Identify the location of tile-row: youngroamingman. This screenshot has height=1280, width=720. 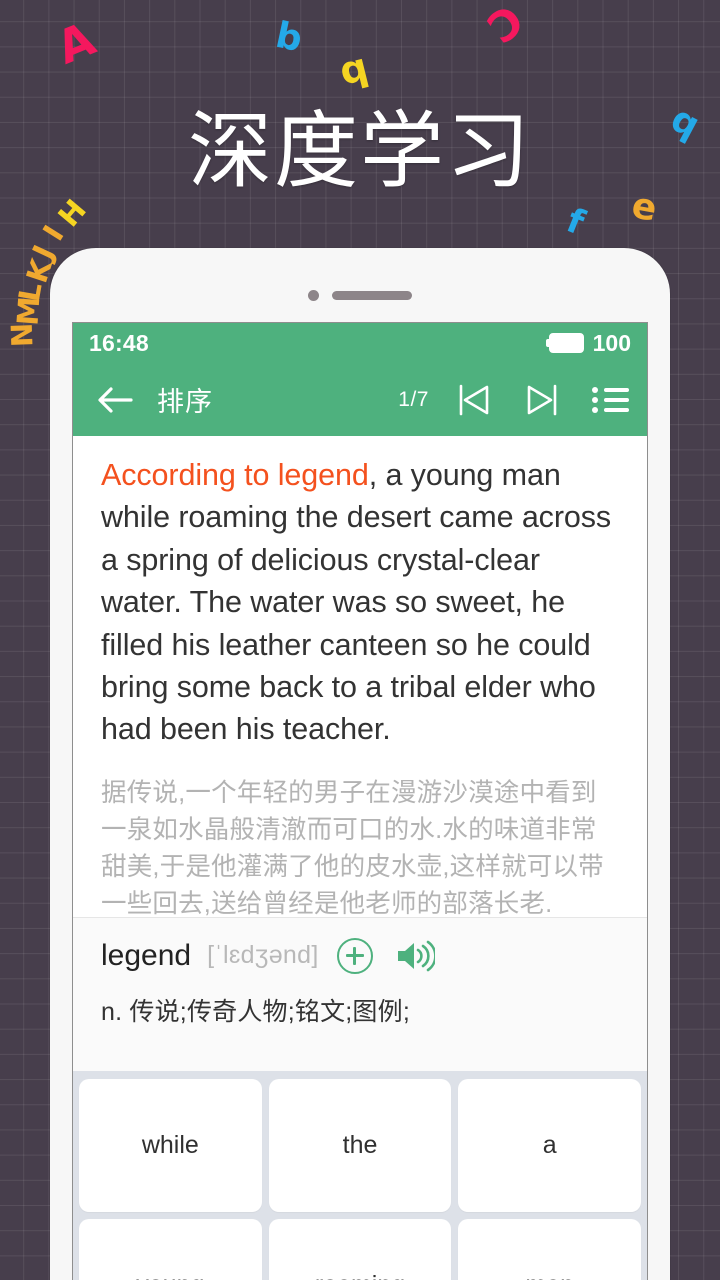
(360, 1249).